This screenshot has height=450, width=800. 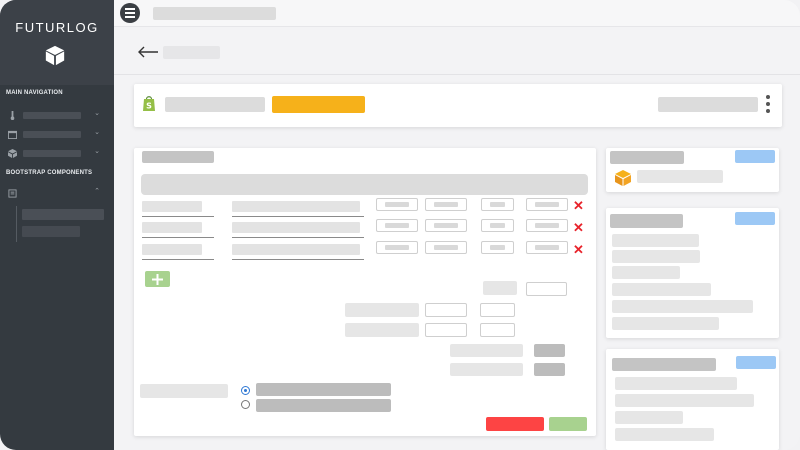 I want to click on section-label-main-navigation: MAIN NAVIGATION, so click(x=34, y=93).